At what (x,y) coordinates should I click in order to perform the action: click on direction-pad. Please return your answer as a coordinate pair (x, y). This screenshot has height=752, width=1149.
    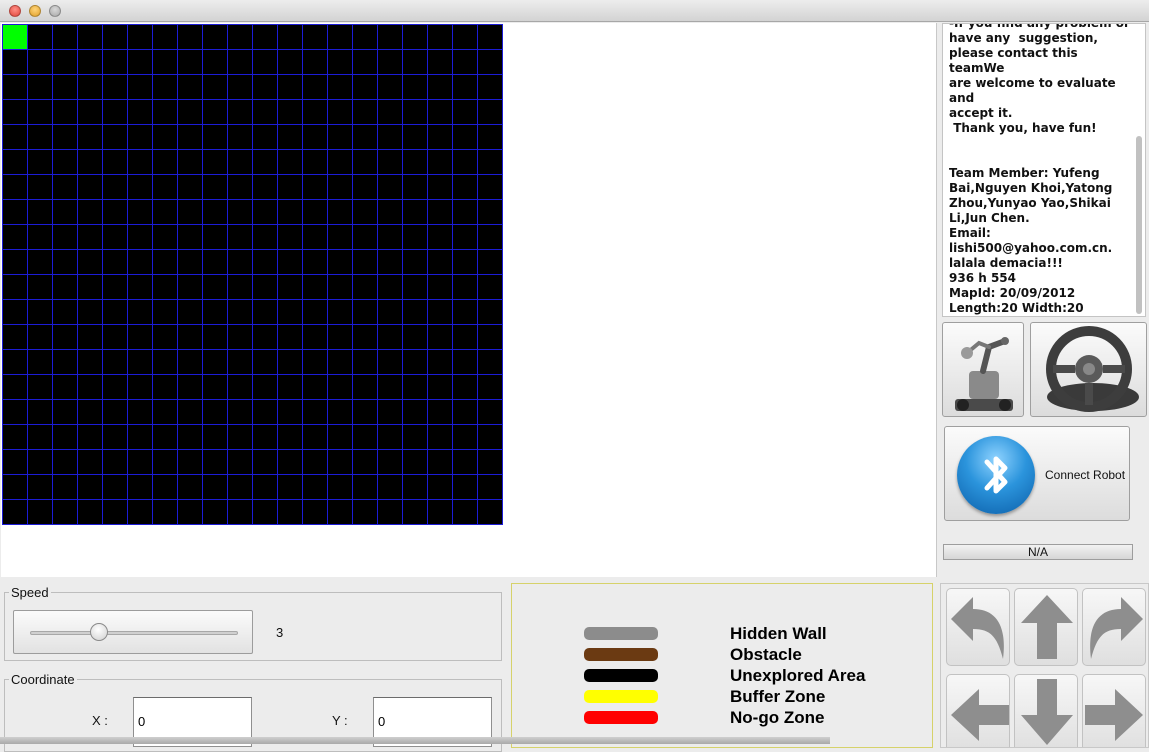
    Looking at the image, I should click on (1044, 665).